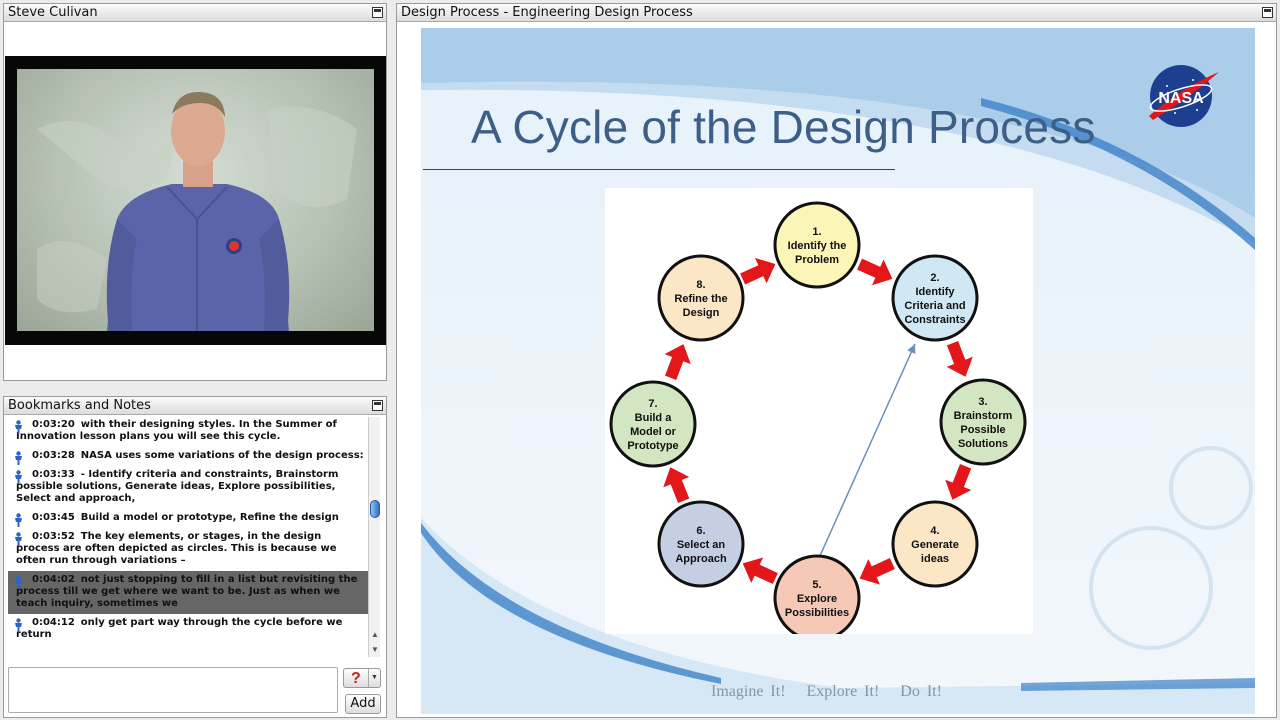  I want to click on cycle-step-label: 2., so click(934, 278).